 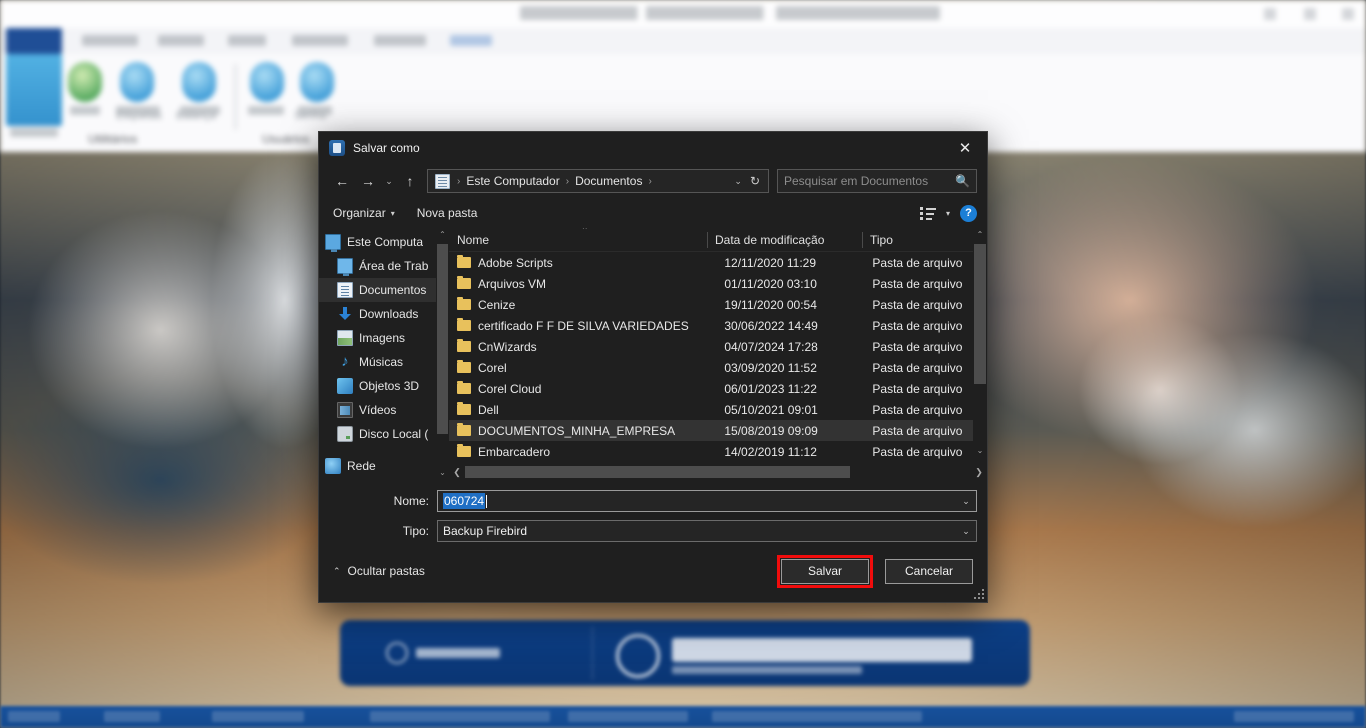 I want to click on sidebar-item-musicas: ♪ Músicas, so click(x=384, y=362).